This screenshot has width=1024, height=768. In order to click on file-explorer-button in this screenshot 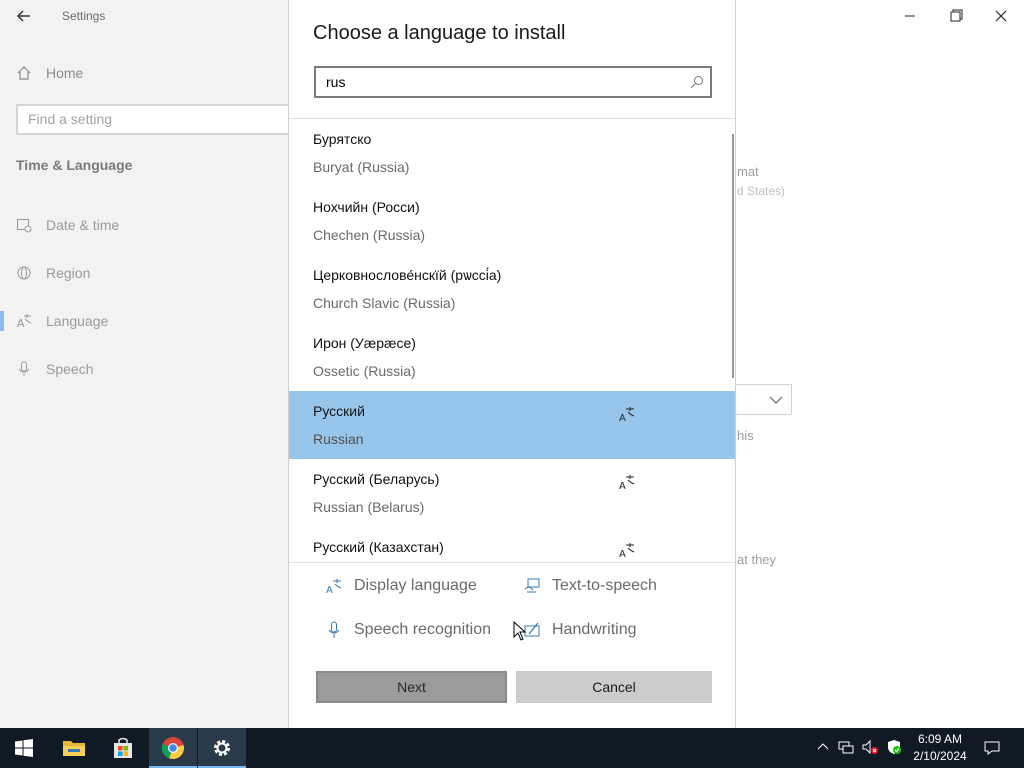, I will do `click(74, 748)`.